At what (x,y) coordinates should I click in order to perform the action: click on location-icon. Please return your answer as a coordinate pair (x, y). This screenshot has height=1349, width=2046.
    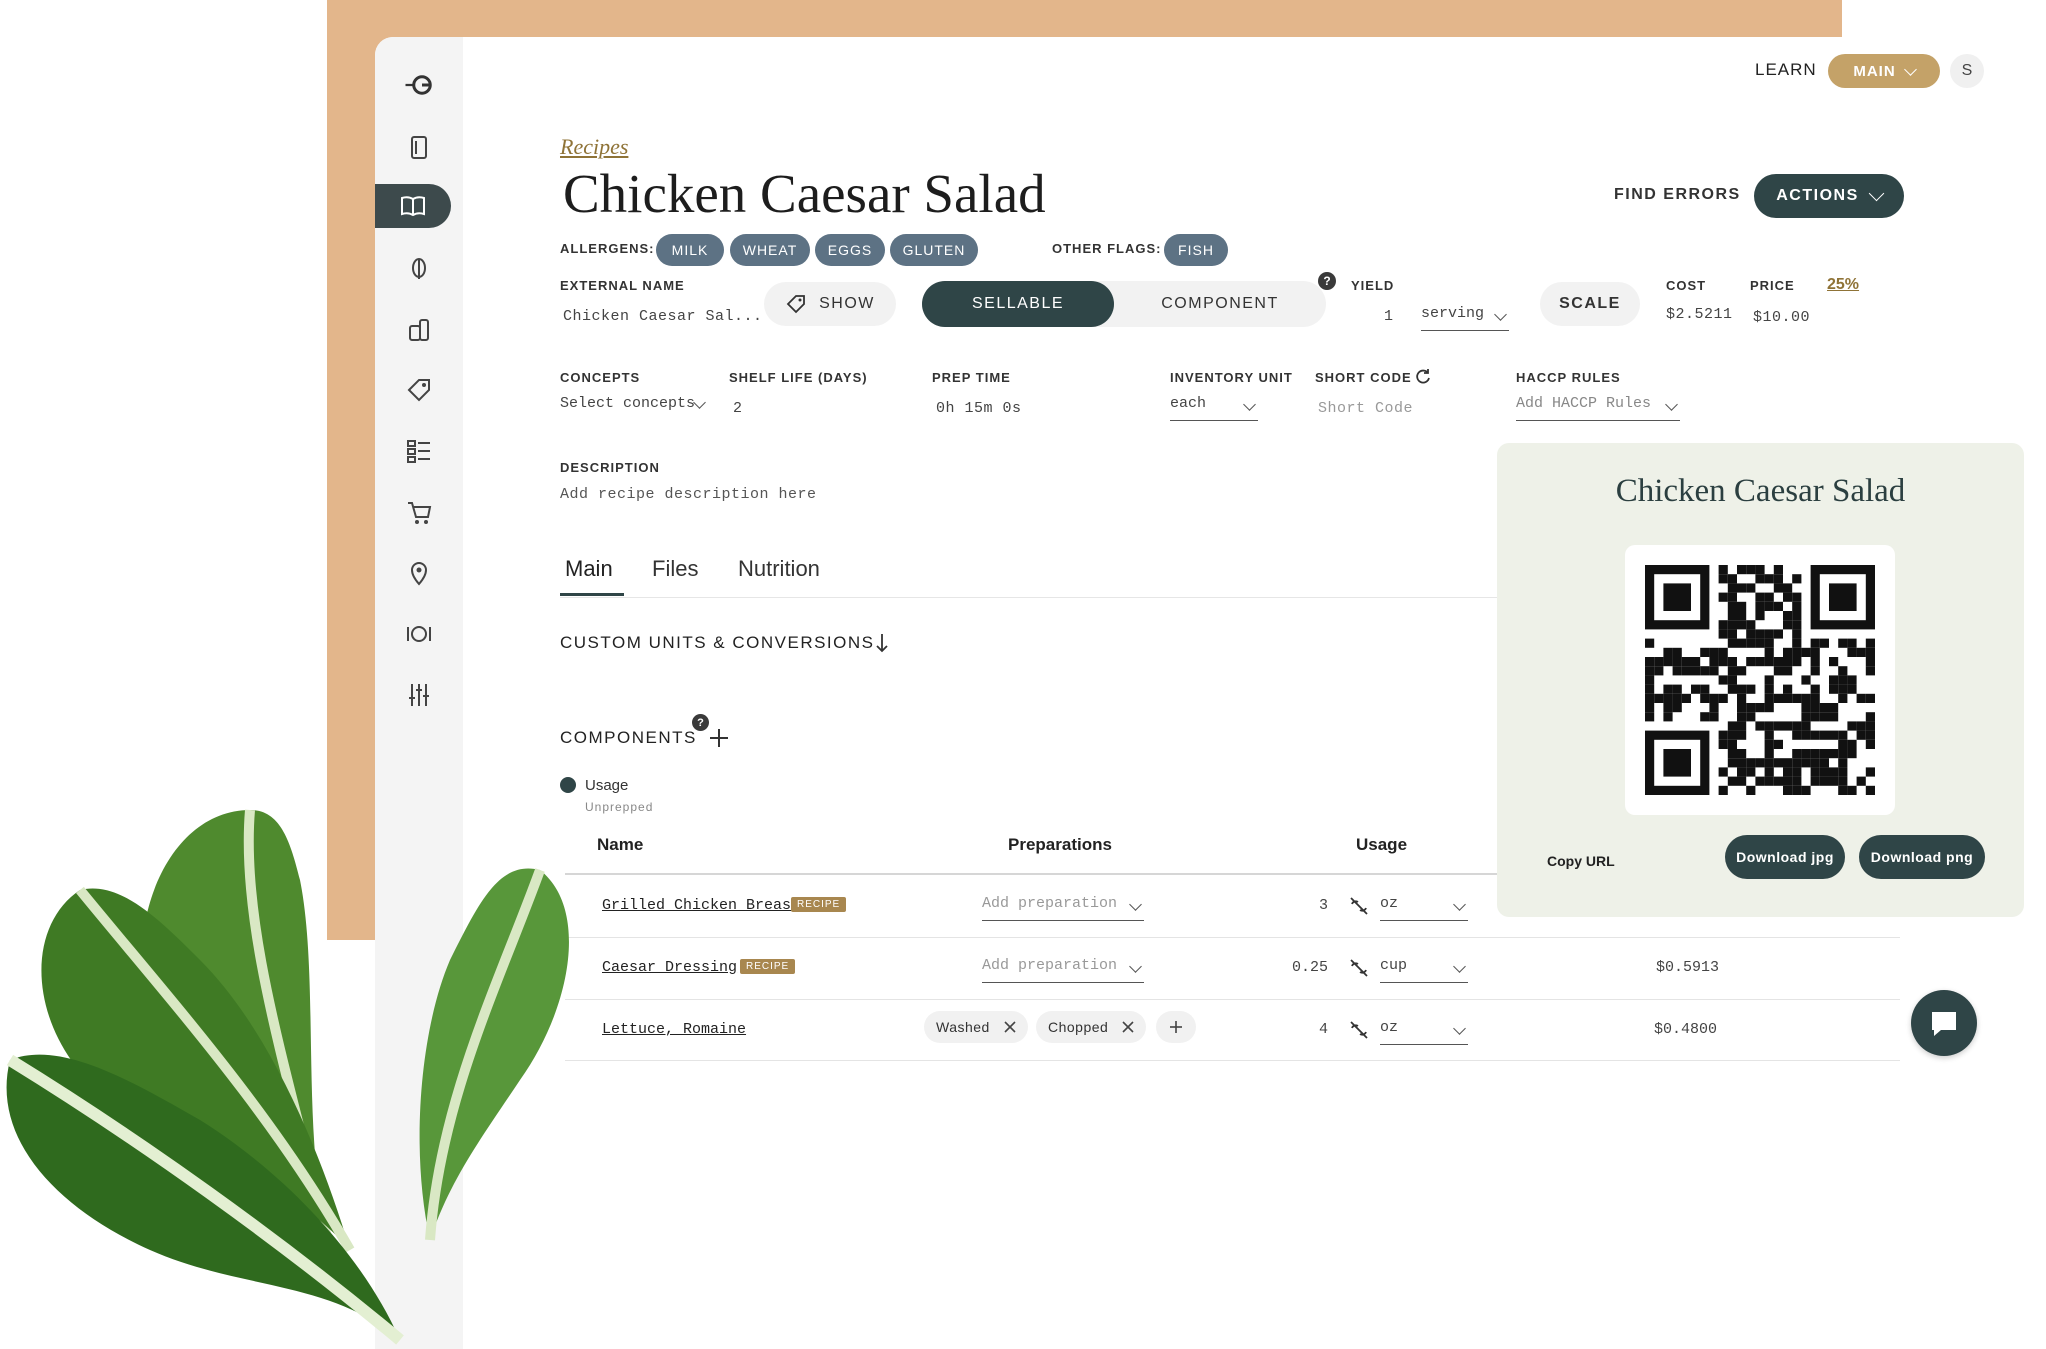
    Looking at the image, I should click on (419, 573).